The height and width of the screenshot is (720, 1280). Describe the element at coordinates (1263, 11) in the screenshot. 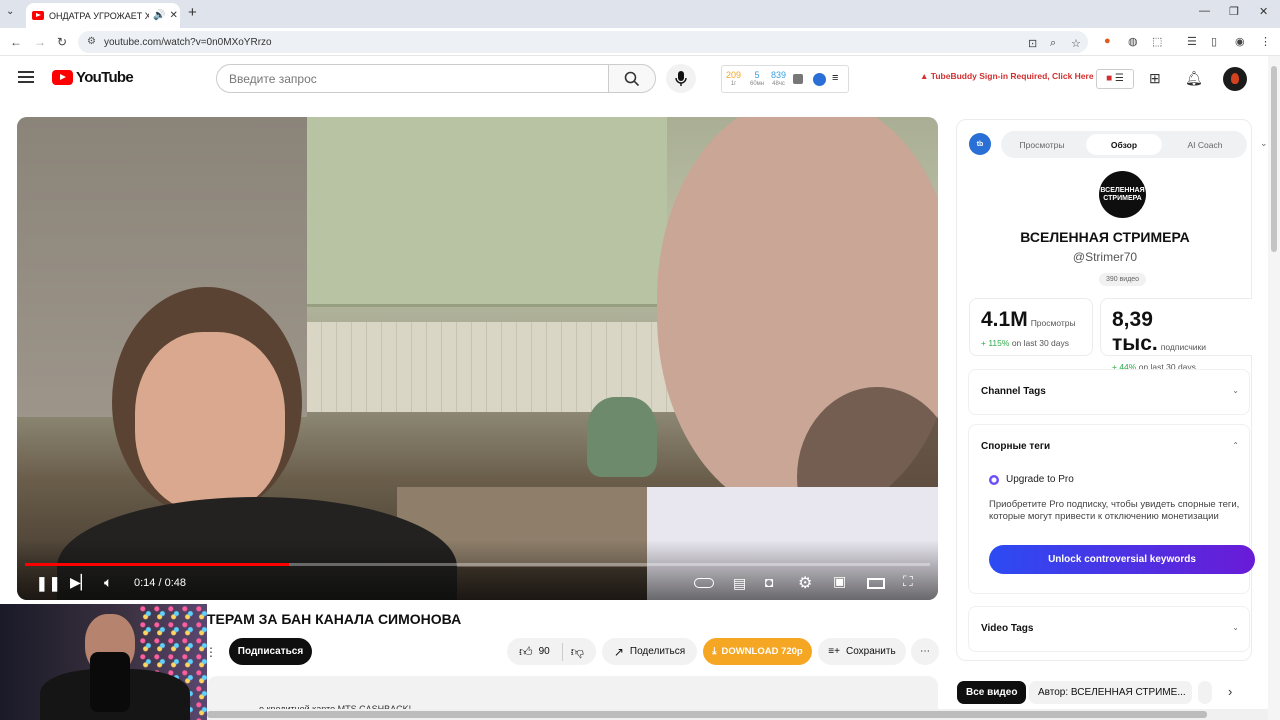

I see `window-close-icon: ✕` at that location.